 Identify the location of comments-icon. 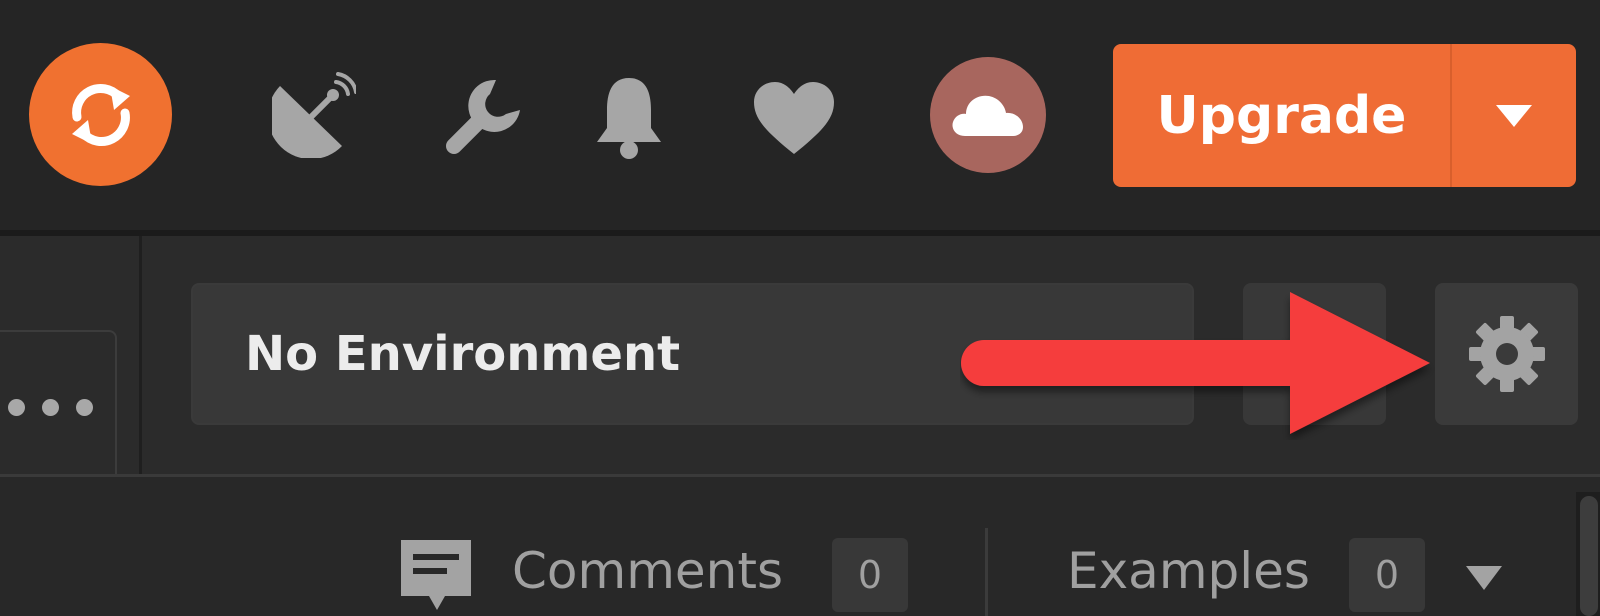
(436, 575).